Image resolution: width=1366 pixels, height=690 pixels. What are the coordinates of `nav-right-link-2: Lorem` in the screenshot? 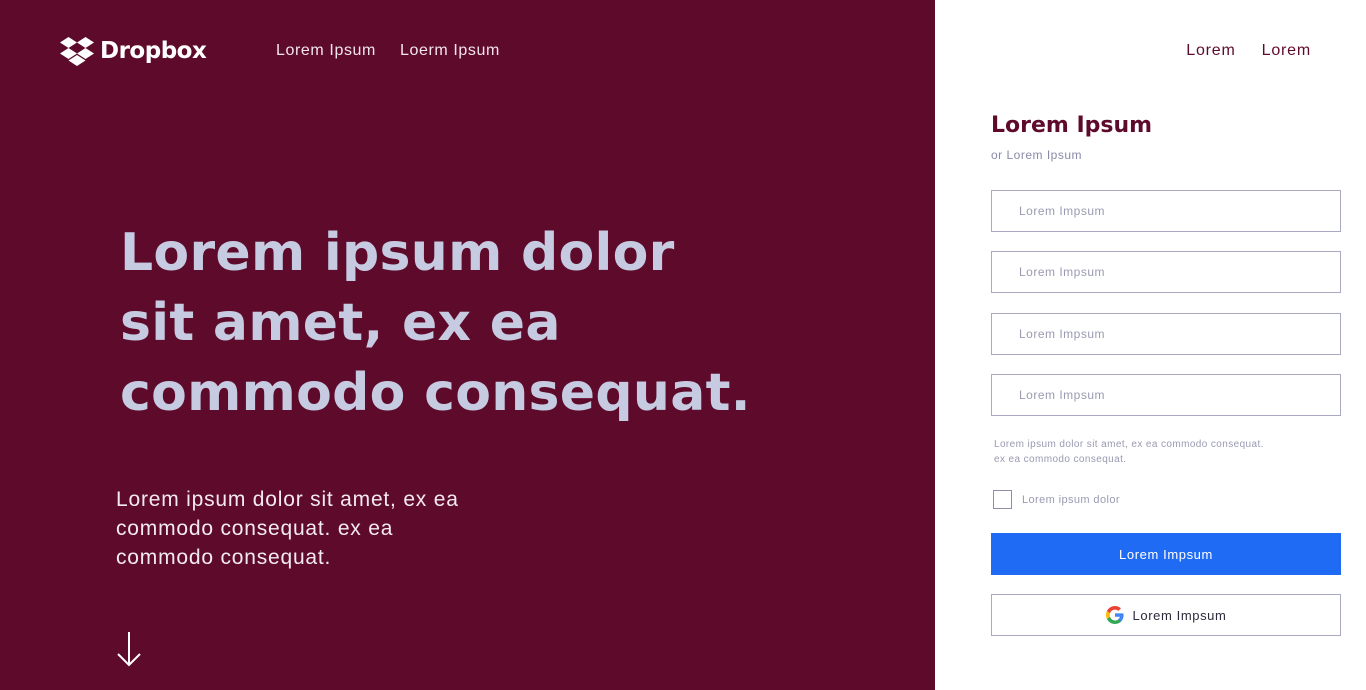 It's located at (1286, 51).